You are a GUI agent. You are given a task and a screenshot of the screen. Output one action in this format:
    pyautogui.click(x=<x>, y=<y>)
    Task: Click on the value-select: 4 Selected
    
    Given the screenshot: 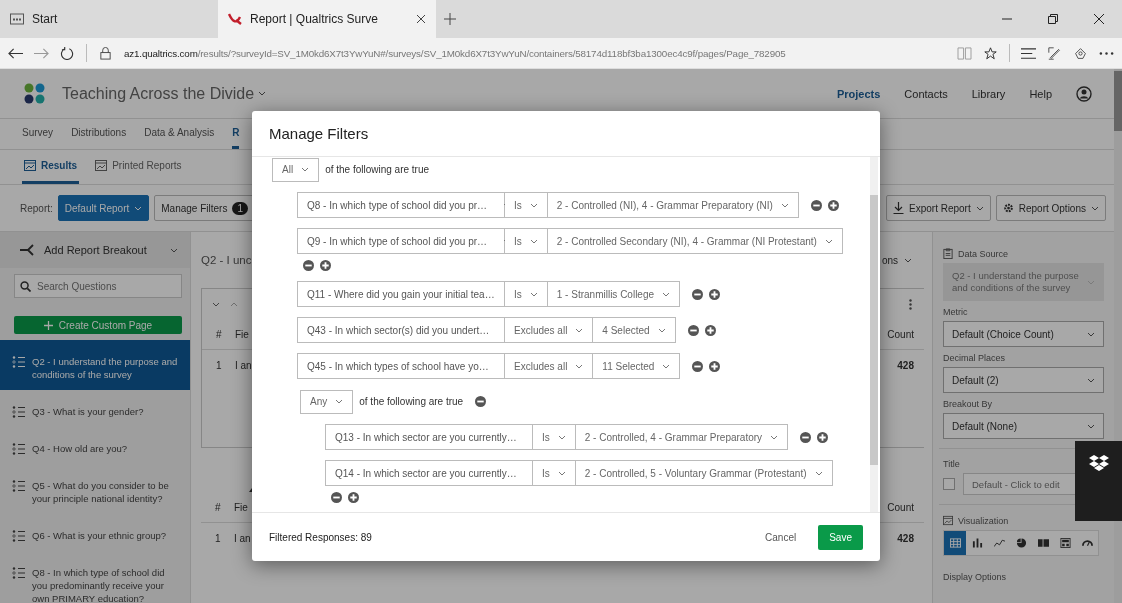 What is the action you would take?
    pyautogui.click(x=634, y=330)
    